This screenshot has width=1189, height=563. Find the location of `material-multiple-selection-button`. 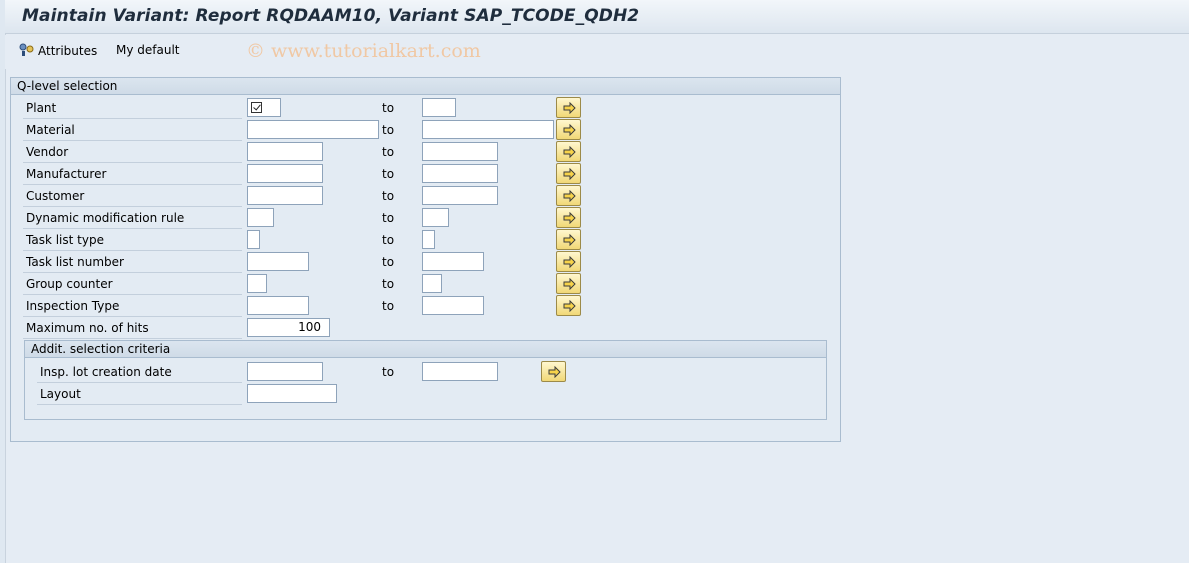

material-multiple-selection-button is located at coordinates (568, 129).